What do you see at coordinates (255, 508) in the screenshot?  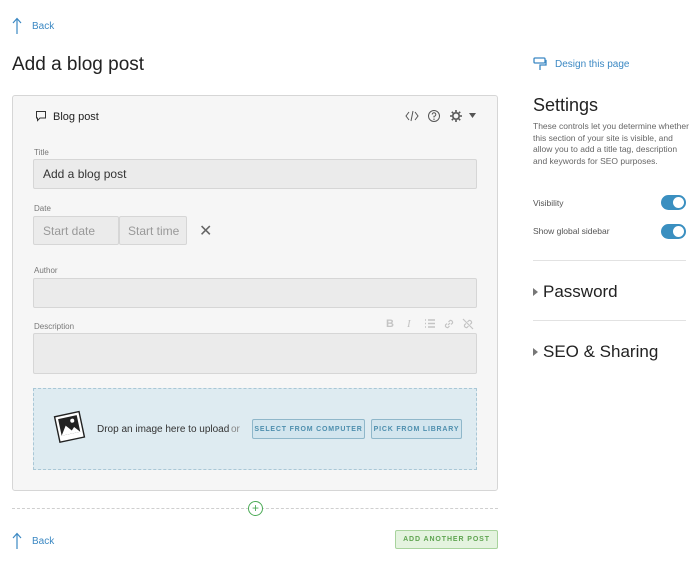 I see `add-section-button: +` at bounding box center [255, 508].